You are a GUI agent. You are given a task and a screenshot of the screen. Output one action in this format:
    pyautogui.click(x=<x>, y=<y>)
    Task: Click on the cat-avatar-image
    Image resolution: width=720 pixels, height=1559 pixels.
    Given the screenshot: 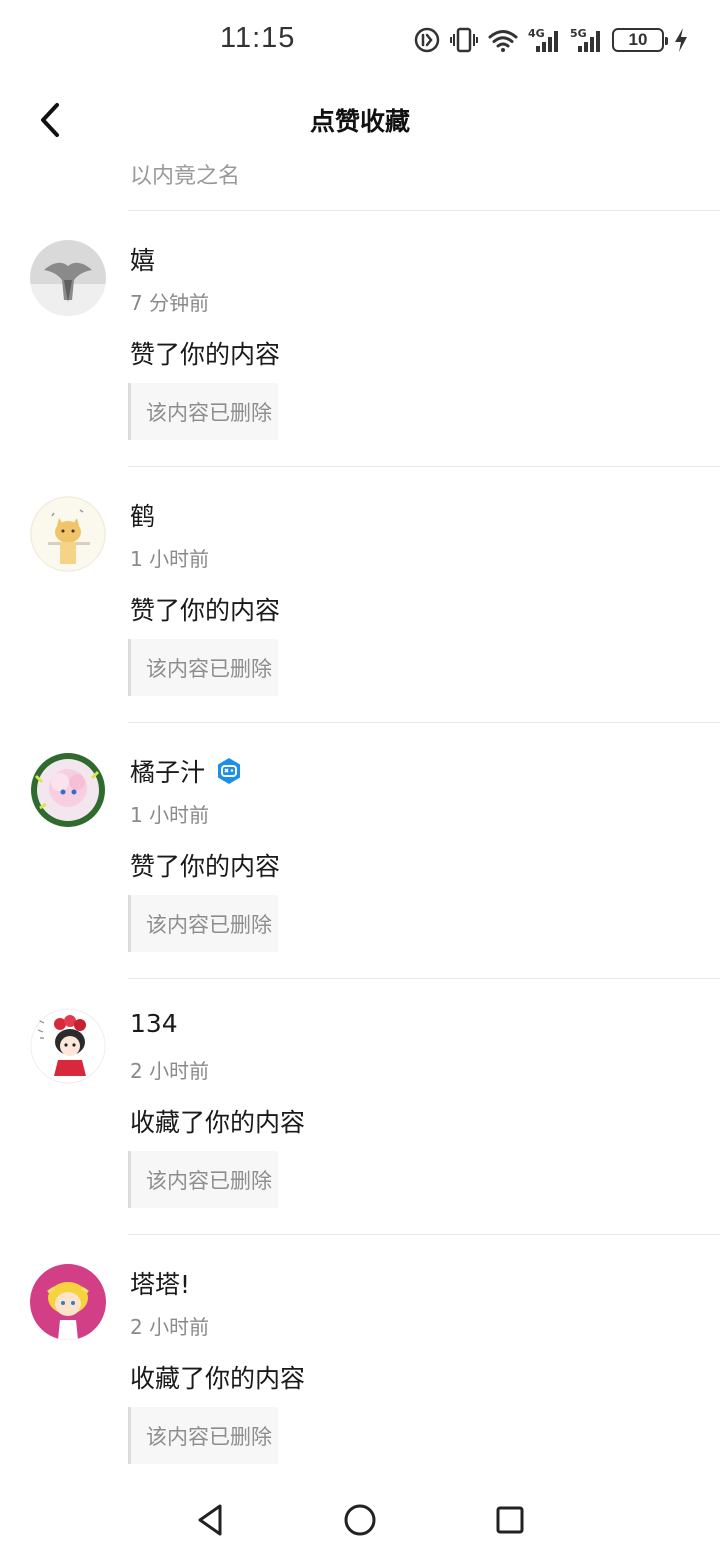 What is the action you would take?
    pyautogui.click(x=68, y=534)
    